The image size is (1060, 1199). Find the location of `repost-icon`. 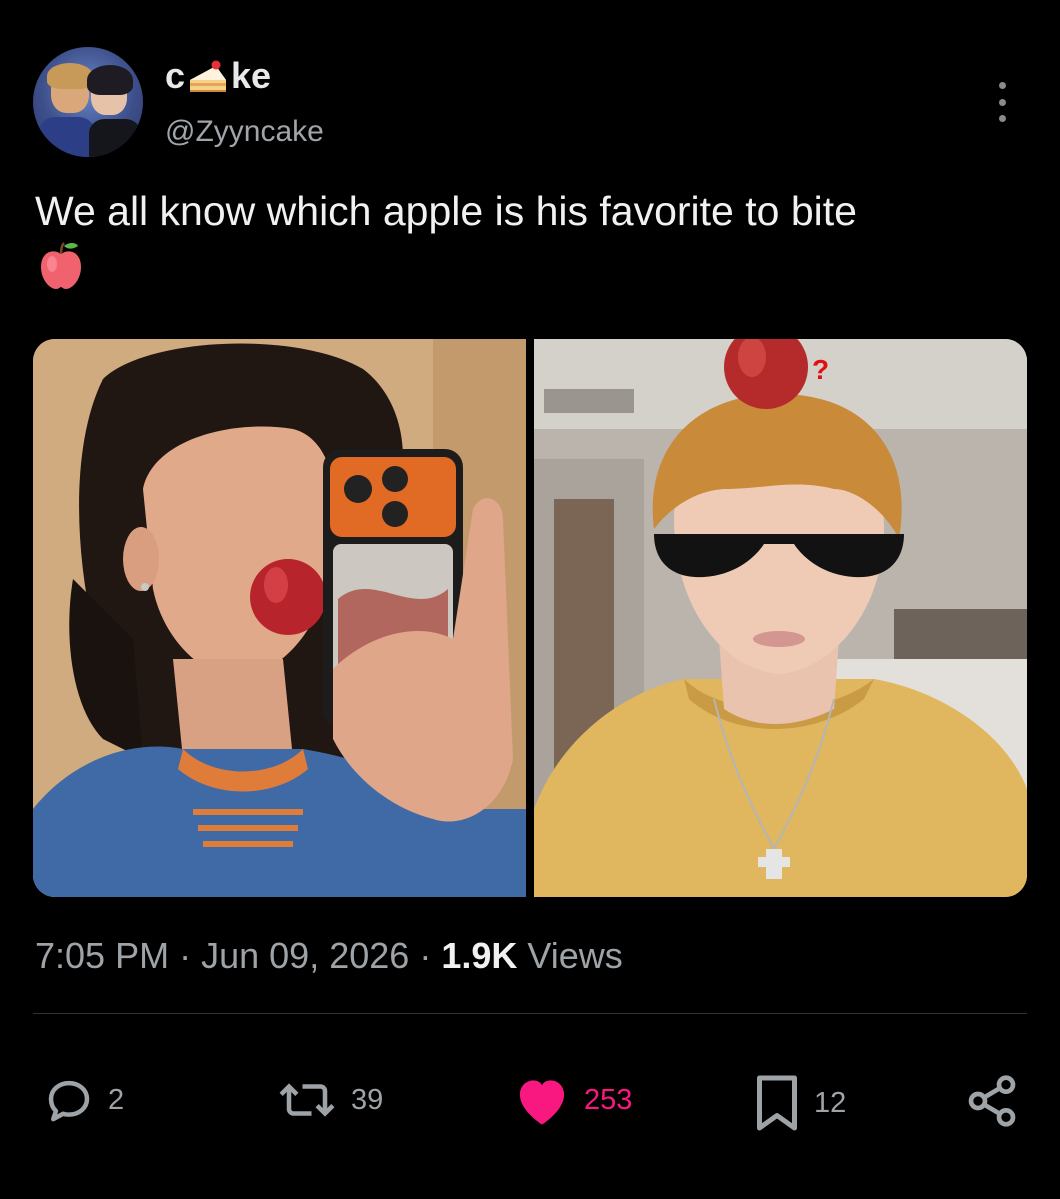

repost-icon is located at coordinates (307, 1100).